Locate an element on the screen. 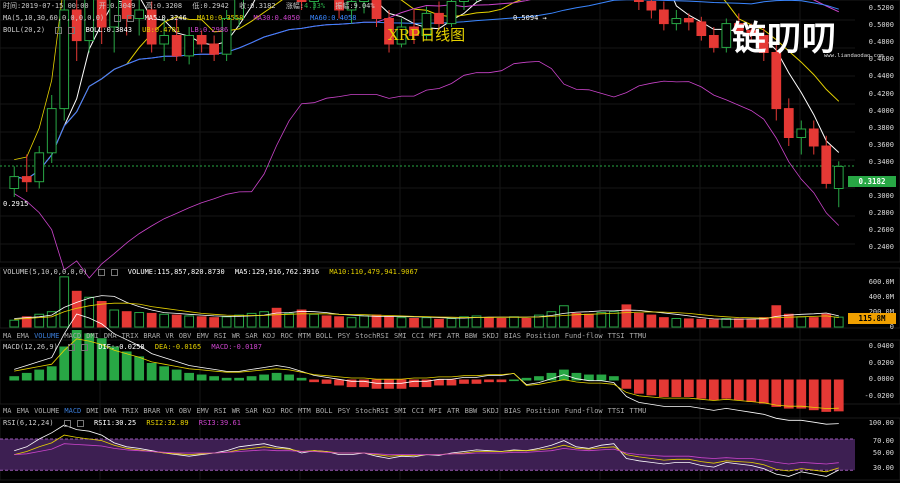  axis-tick-label: 0.3400 is located at coordinates (881, 161).